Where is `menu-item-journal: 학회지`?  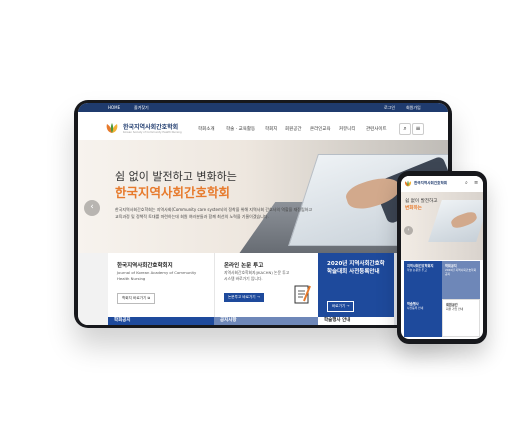 menu-item-journal: 학회지 is located at coordinates (271, 129).